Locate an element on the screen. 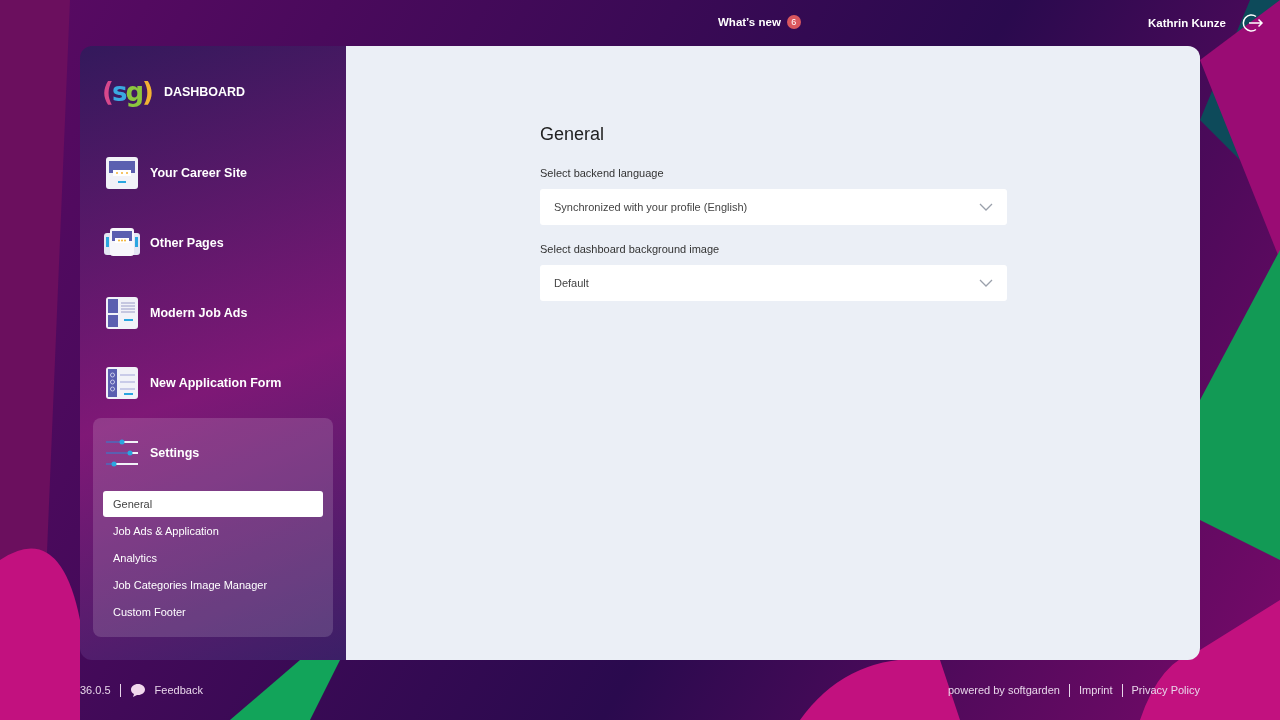  page-title: General is located at coordinates (573, 134).